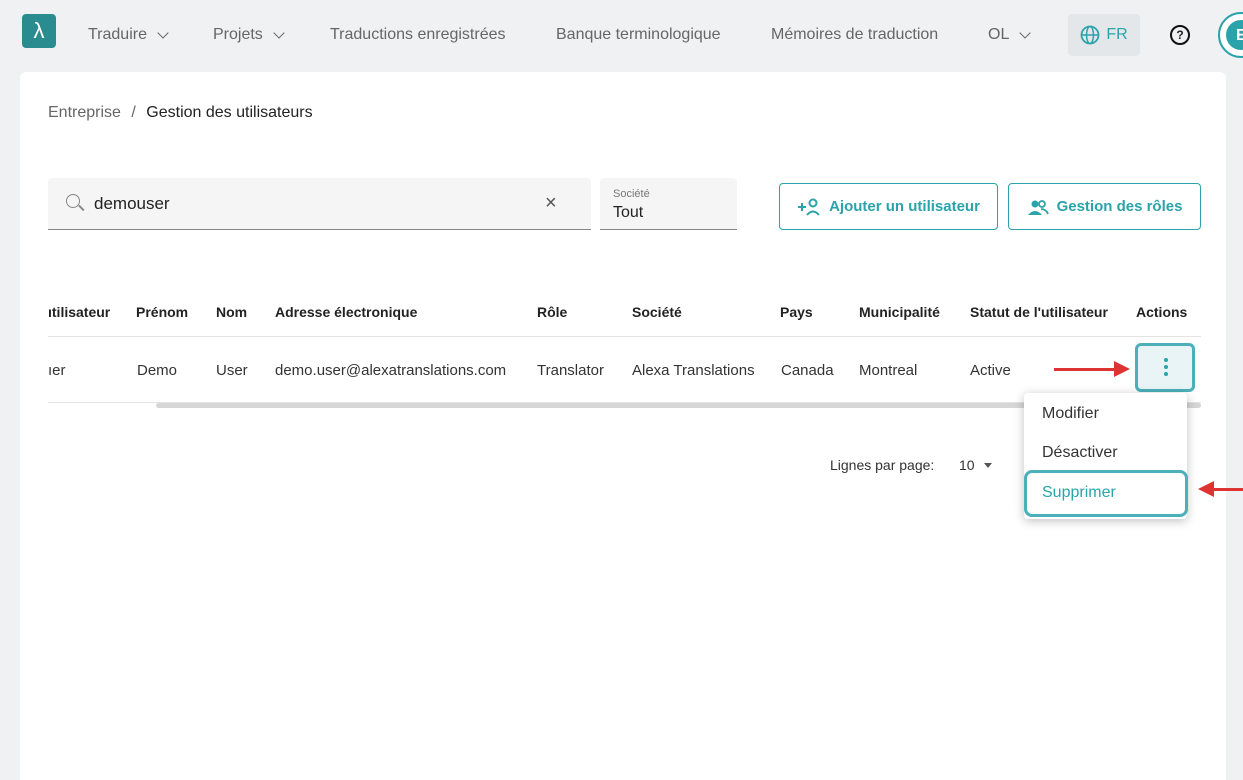 Image resolution: width=1243 pixels, height=780 pixels. What do you see at coordinates (570, 370) in the screenshot?
I see `cell-role: Translator` at bounding box center [570, 370].